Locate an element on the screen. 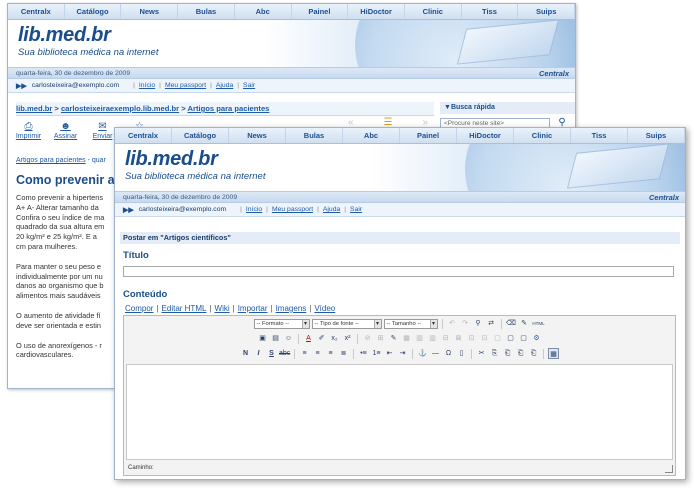 The width and height of the screenshot is (694, 494). paste-icon: ⎗ is located at coordinates (507, 353).